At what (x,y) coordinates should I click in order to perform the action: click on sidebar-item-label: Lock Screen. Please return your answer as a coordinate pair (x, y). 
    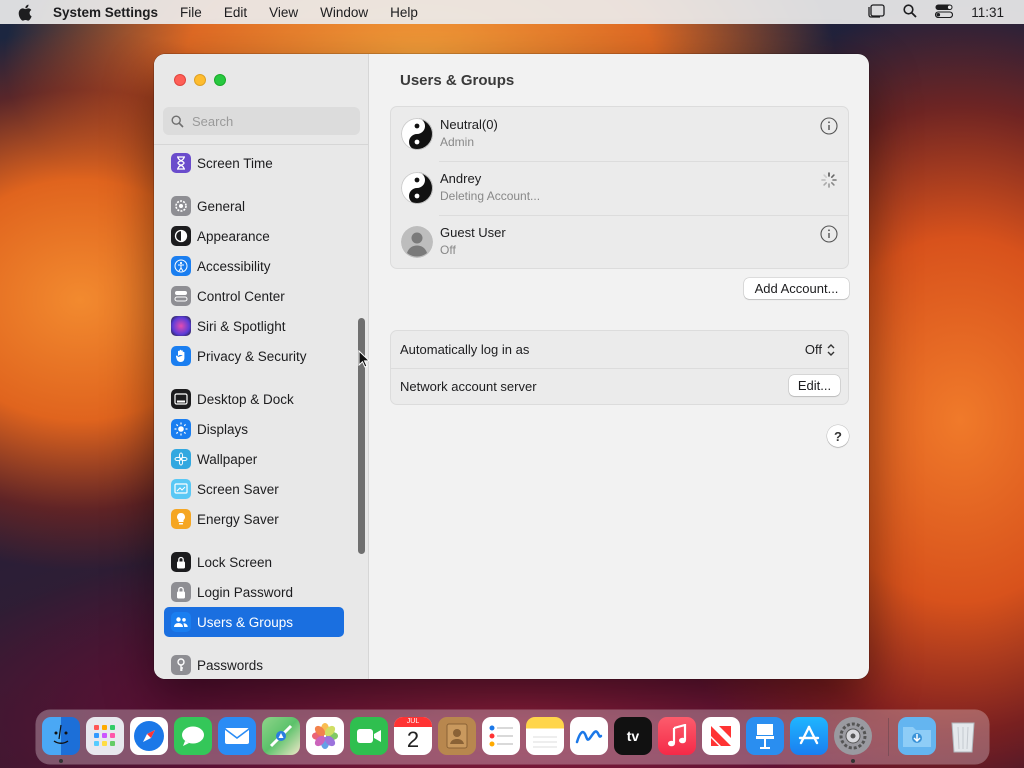
    Looking at the image, I should click on (235, 562).